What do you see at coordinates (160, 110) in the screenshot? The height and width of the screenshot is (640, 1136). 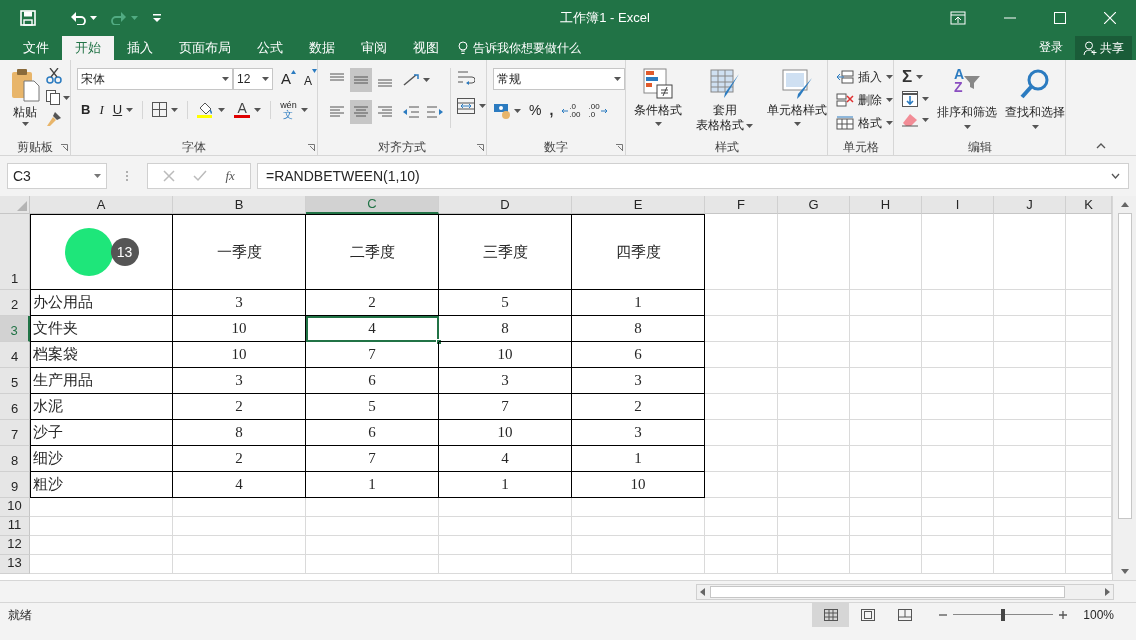 I see `borders-icon` at bounding box center [160, 110].